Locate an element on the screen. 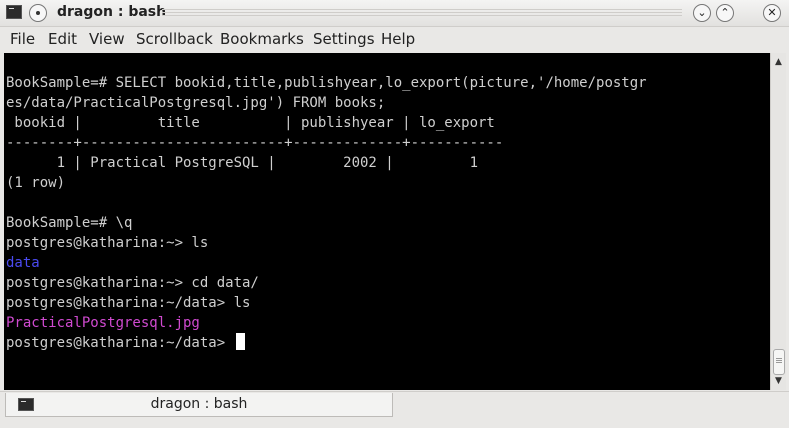 The height and width of the screenshot is (428, 789). tab-dragon-bash: dragon : bash is located at coordinates (199, 405).